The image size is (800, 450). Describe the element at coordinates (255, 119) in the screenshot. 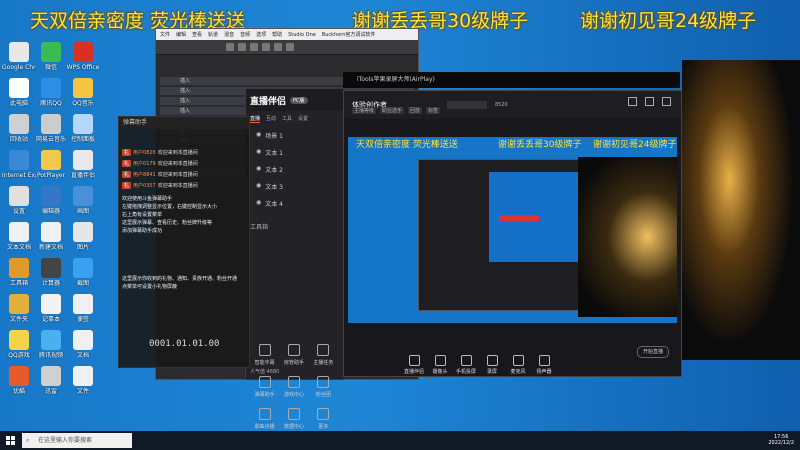

I see `panel-tab: 直播` at that location.